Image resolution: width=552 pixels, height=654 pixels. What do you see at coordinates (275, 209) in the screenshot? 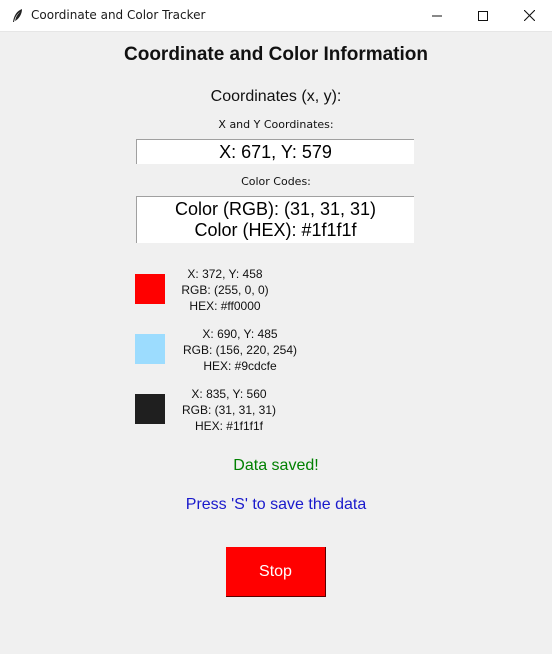
I see `color-rgb-value: Color (RGB): (31, 31, 31)` at bounding box center [275, 209].